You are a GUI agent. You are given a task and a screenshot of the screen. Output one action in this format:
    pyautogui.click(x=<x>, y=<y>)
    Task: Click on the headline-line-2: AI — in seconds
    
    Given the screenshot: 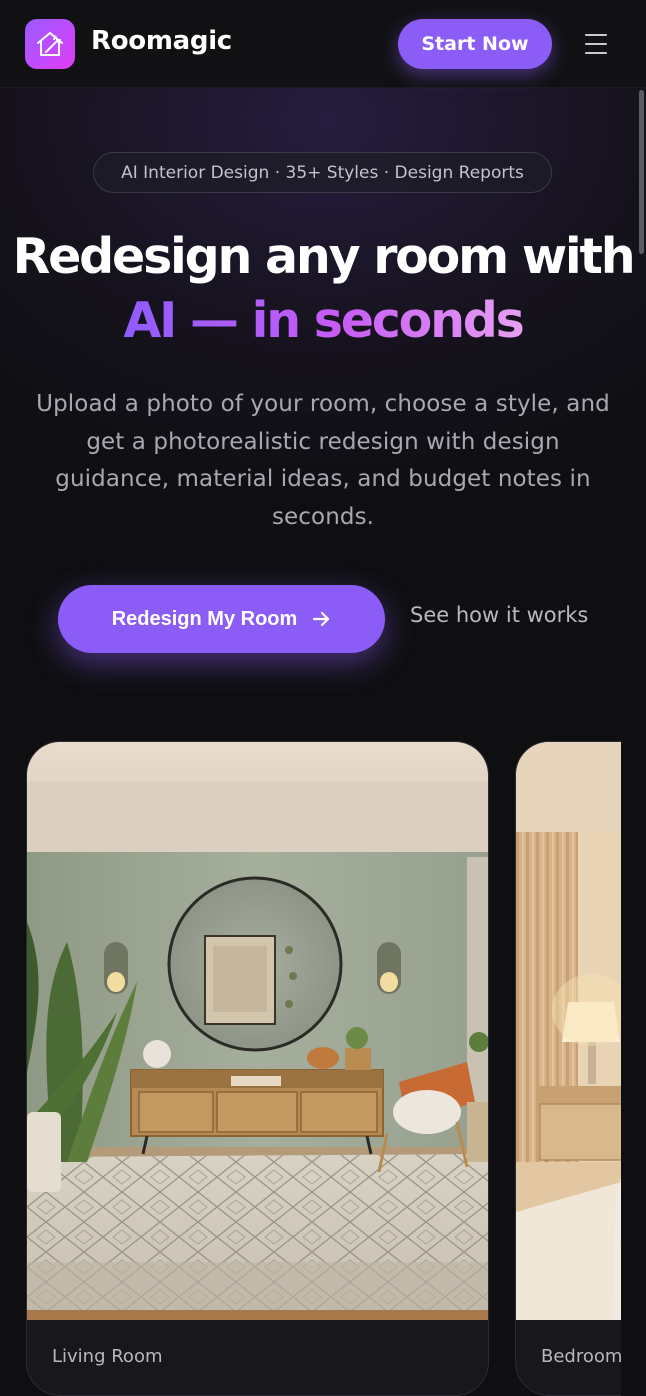 What is the action you would take?
    pyautogui.click(x=323, y=320)
    